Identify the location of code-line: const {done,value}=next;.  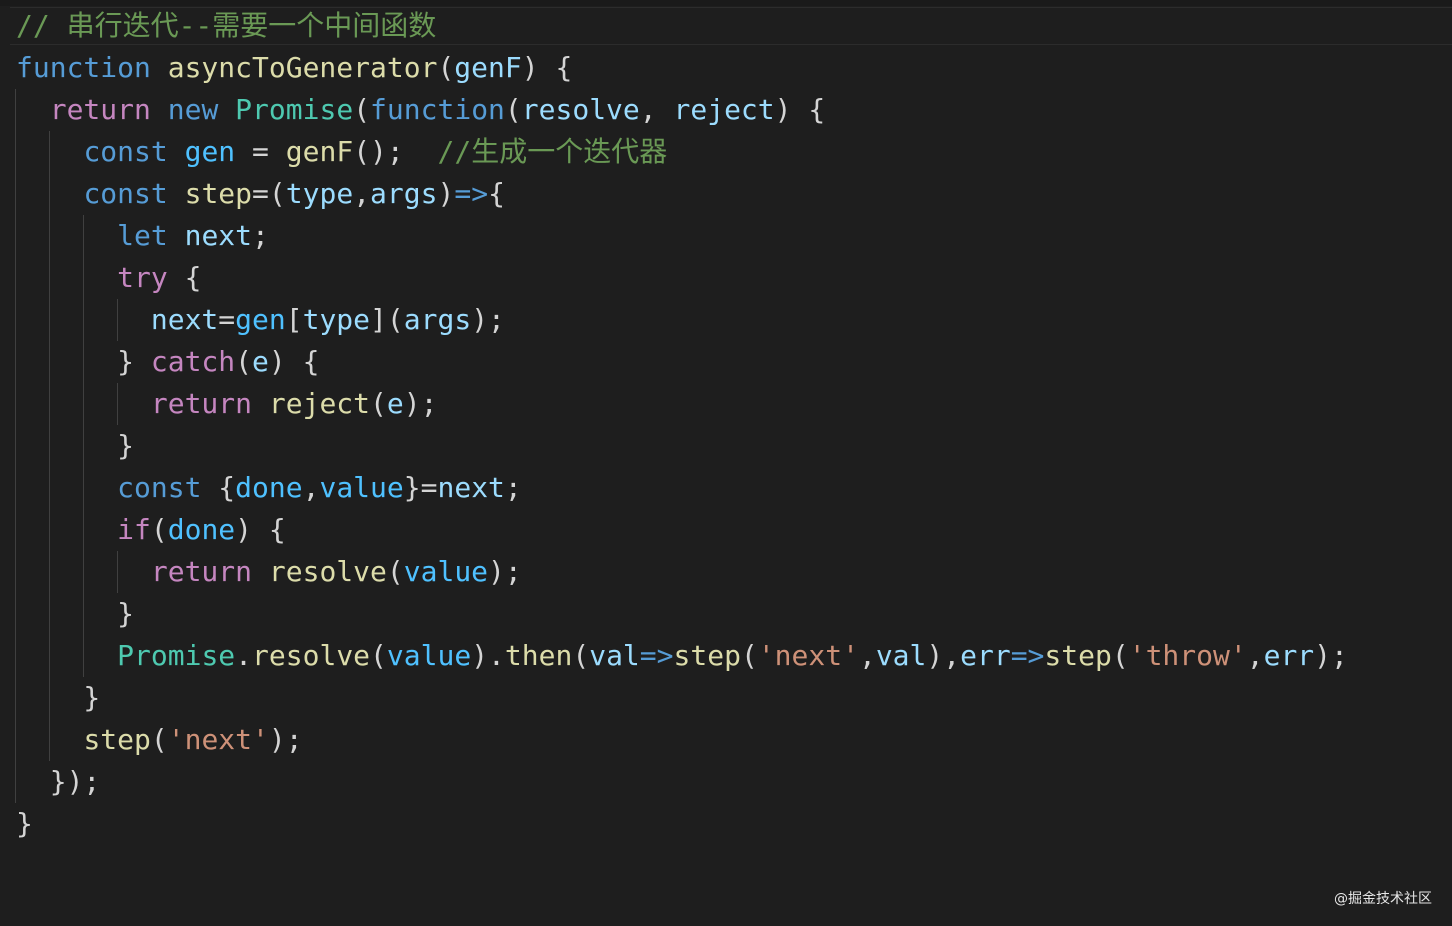
(682, 488).